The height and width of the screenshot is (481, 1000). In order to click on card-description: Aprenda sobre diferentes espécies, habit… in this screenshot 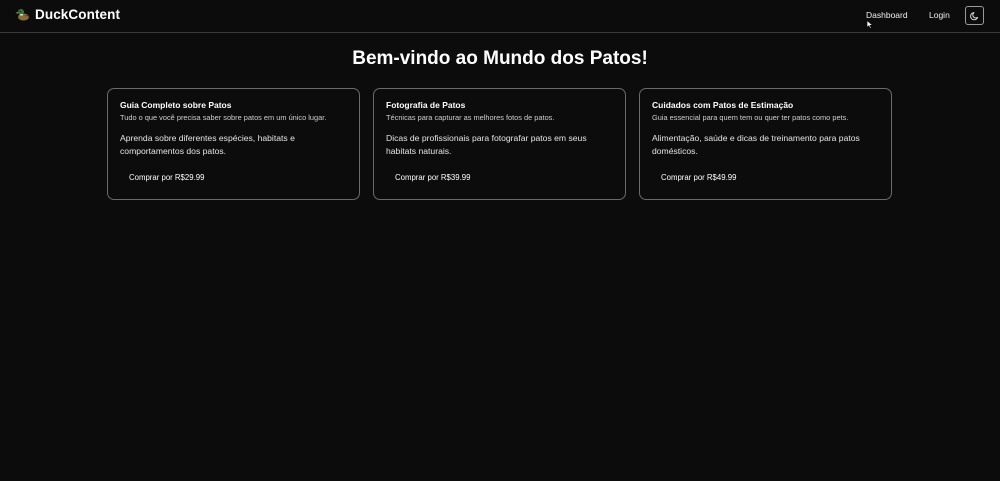, I will do `click(207, 144)`.